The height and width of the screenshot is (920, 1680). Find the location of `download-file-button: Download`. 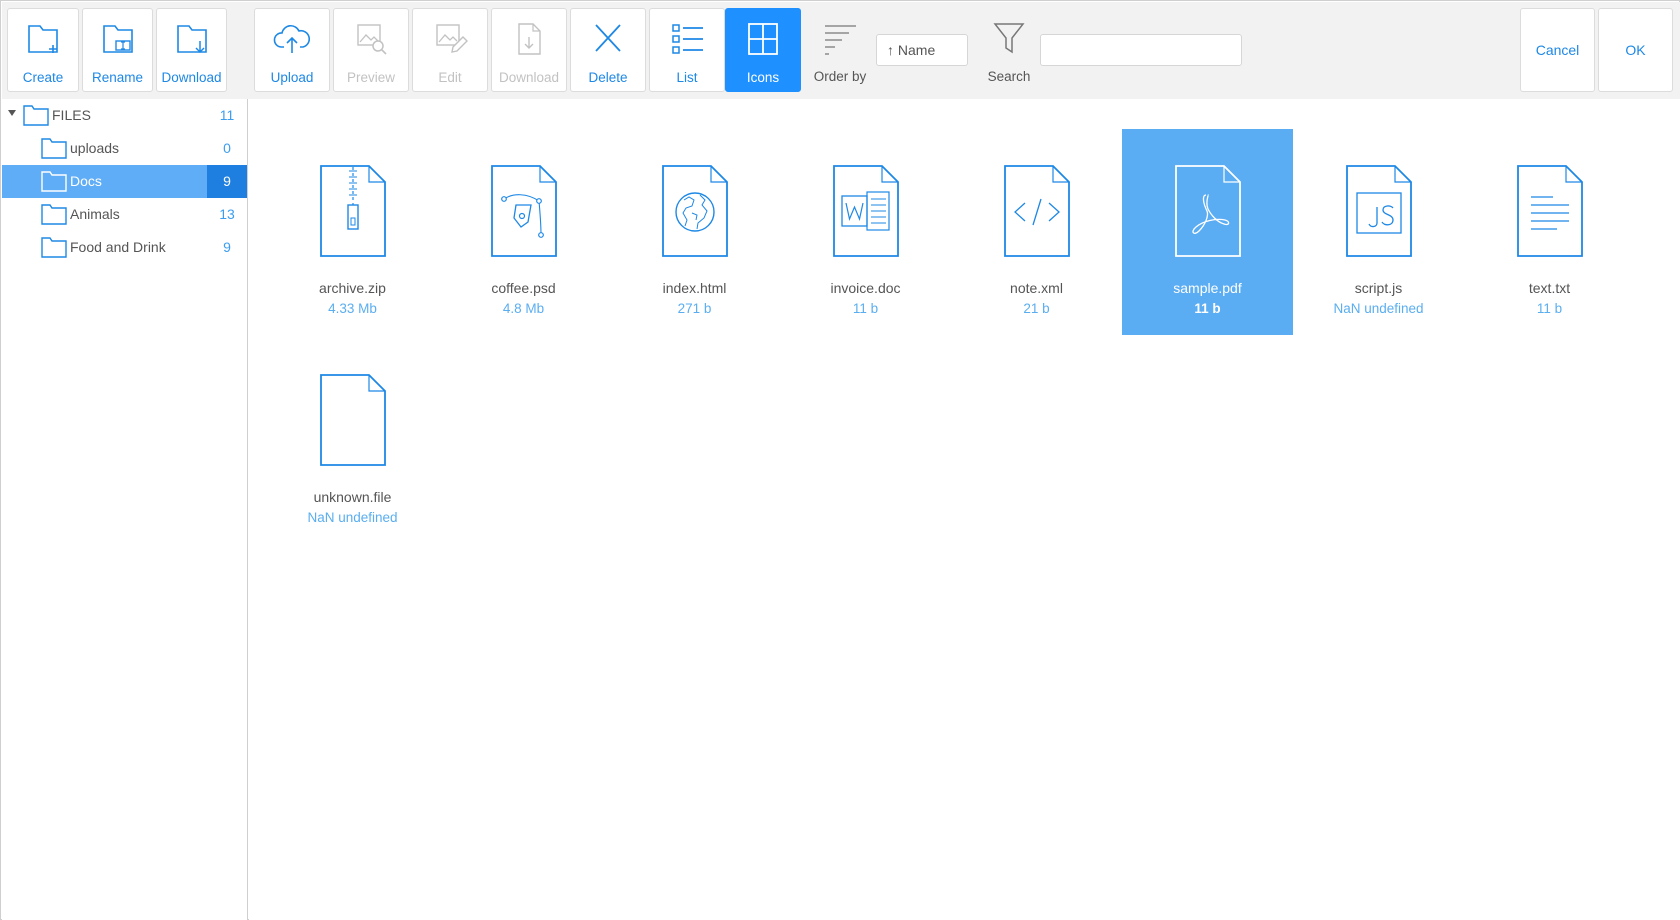

download-file-button: Download is located at coordinates (529, 50).